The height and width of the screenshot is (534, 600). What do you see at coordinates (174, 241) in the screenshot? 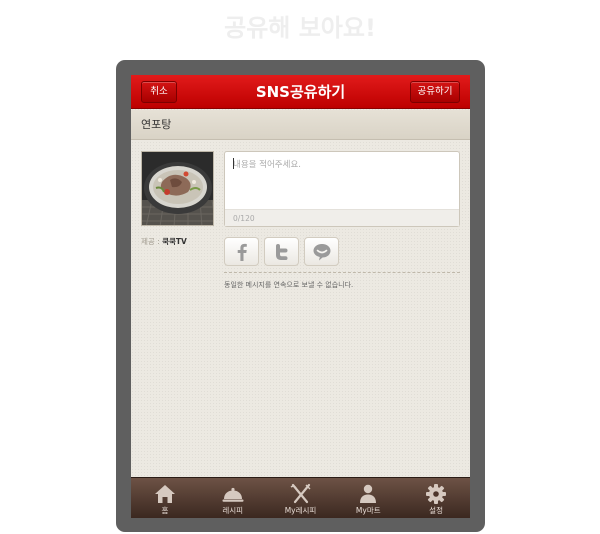
I see `credit-source: 쿡쿡TV` at bounding box center [174, 241].